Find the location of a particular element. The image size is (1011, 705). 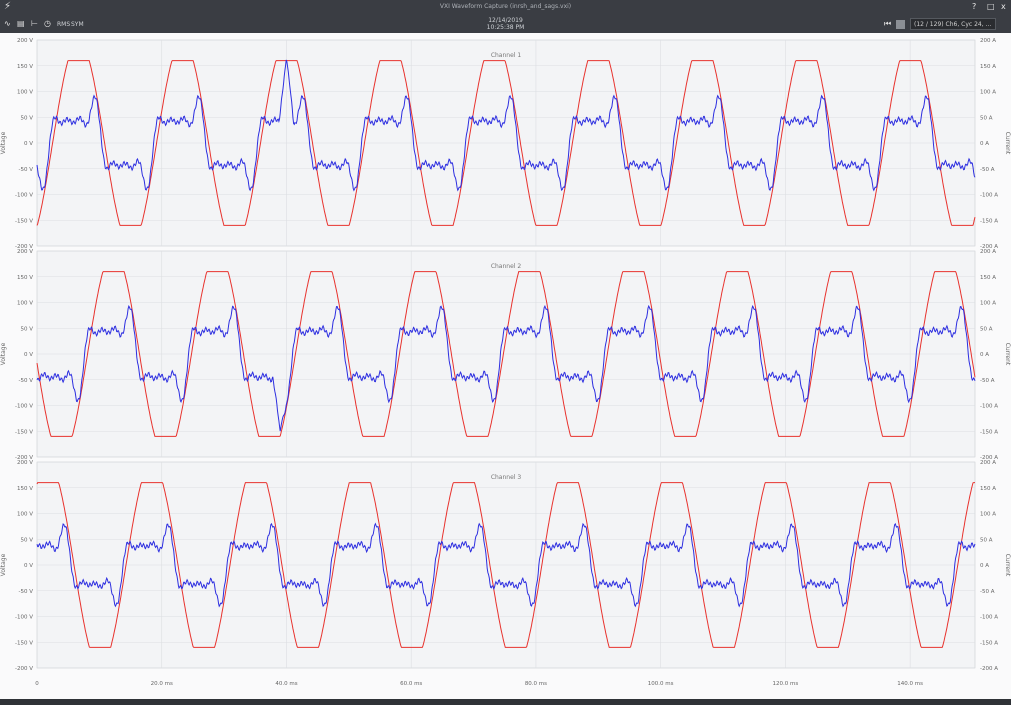

x-tick-label: 120.0 ms is located at coordinates (786, 684).